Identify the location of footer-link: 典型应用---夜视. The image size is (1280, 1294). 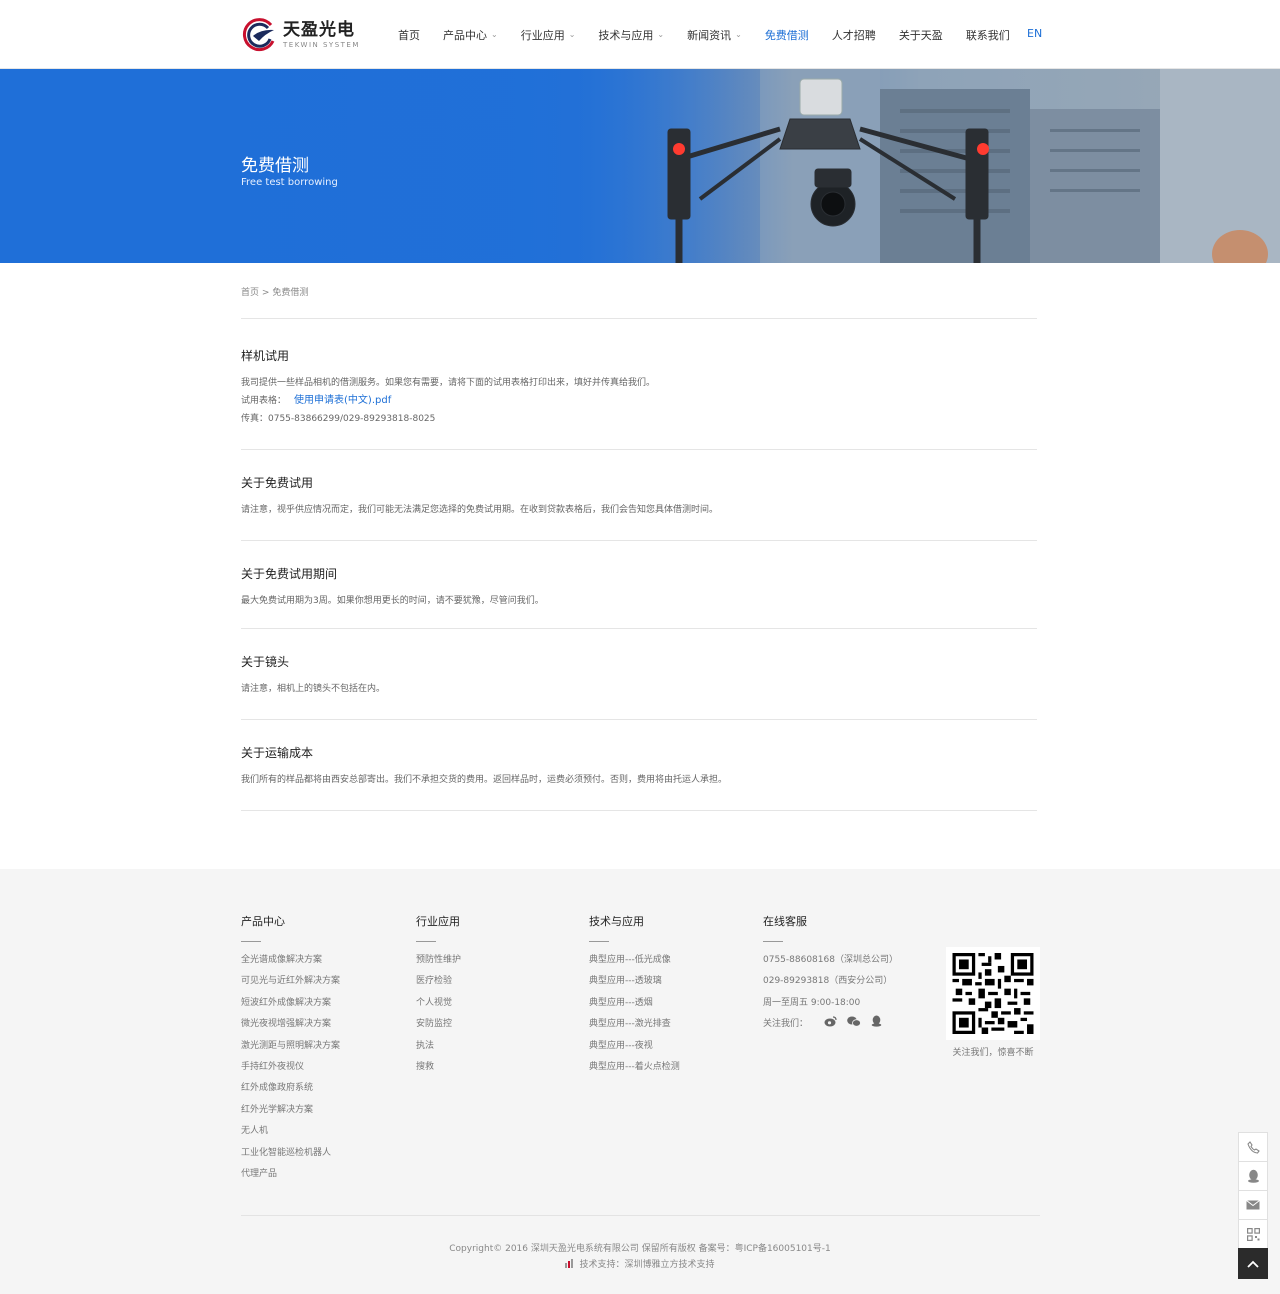
(634, 1046).